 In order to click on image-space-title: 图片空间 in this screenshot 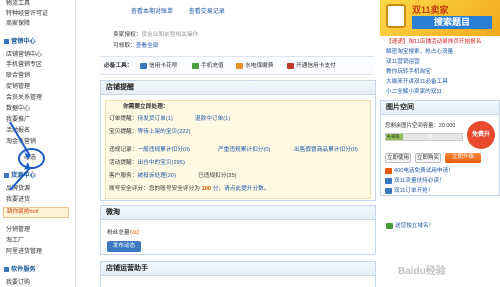, I will do `click(440, 108)`.